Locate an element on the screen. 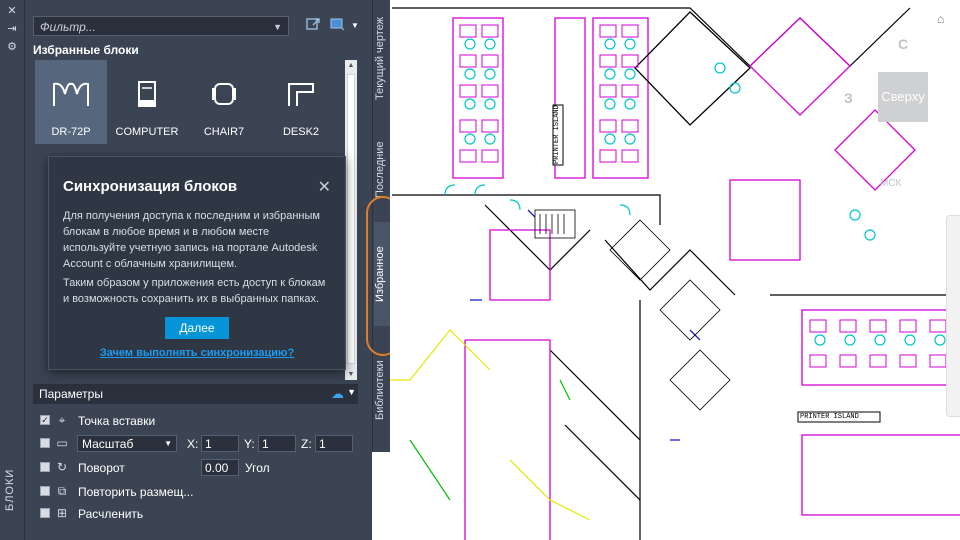 This screenshot has height=540, width=960. filter-input: Фильтр... ▼ is located at coordinates (161, 26).